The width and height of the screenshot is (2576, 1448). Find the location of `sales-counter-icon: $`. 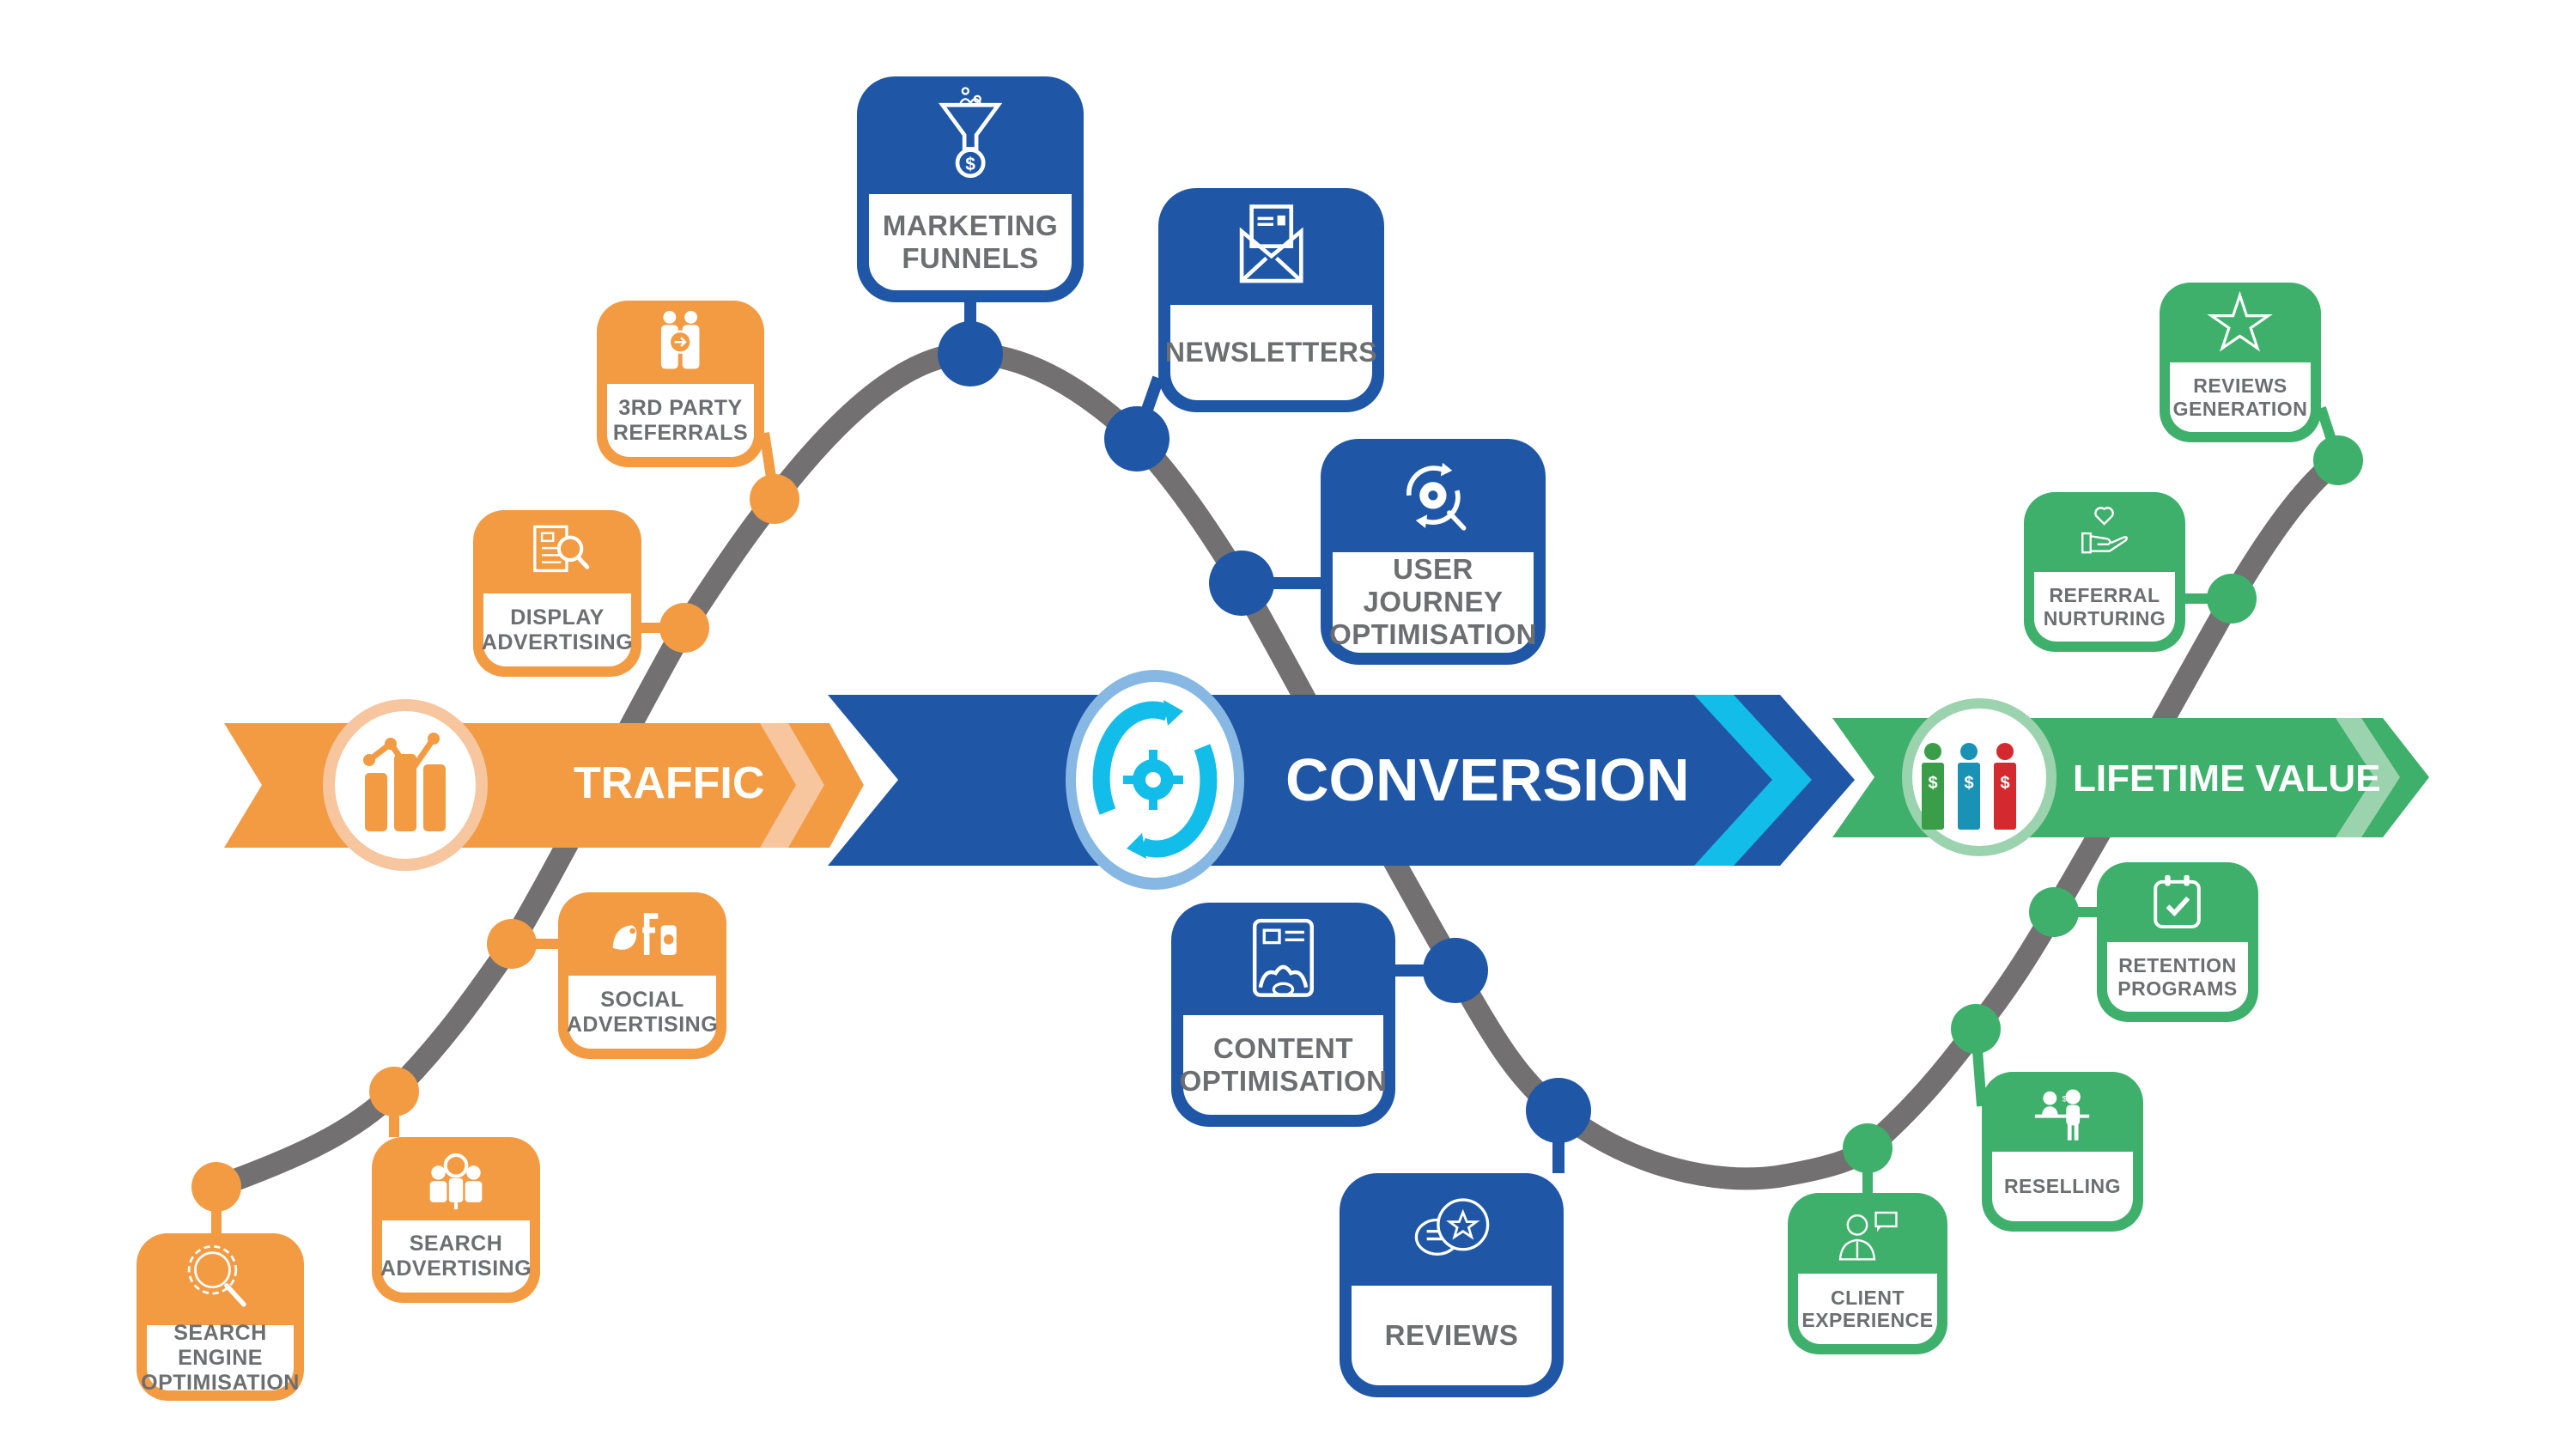

sales-counter-icon: $ is located at coordinates (2062, 1115).